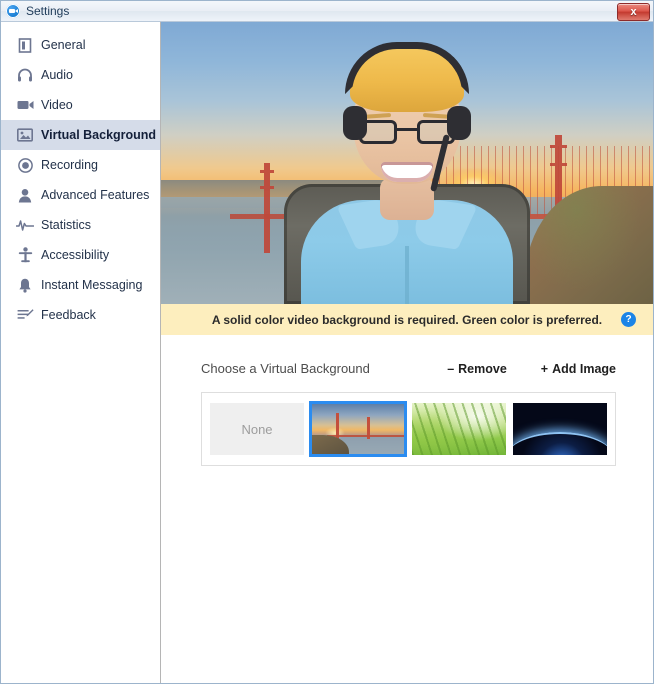 This screenshot has width=654, height=684. What do you see at coordinates (584, 368) in the screenshot?
I see `add-image-button-label: Add Image` at bounding box center [584, 368].